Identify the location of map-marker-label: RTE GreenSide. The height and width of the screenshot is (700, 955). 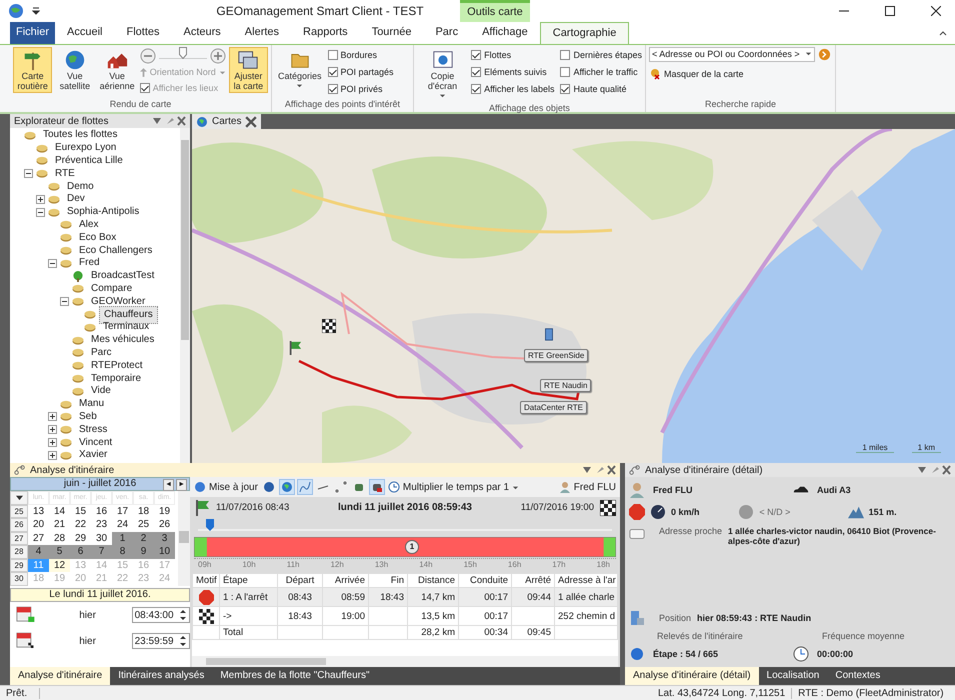
(556, 355).